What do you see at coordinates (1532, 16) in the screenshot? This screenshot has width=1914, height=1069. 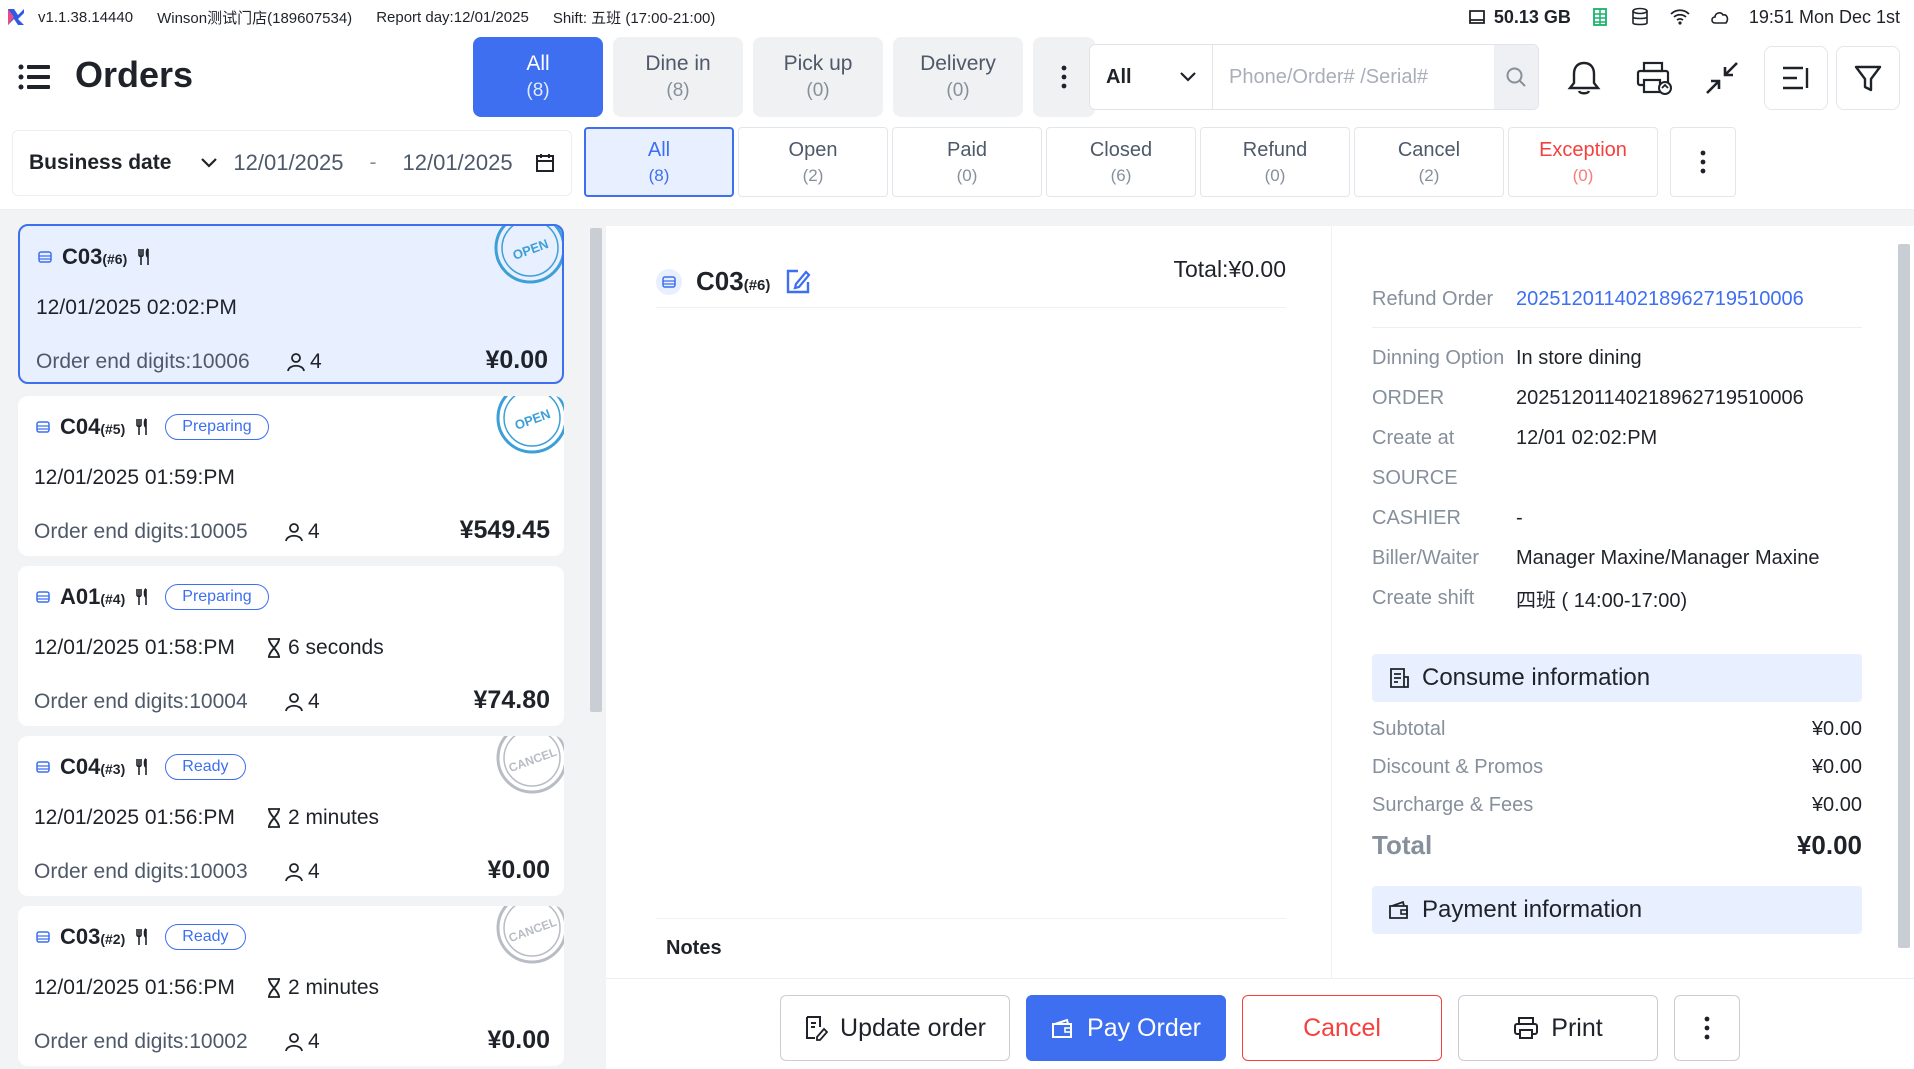 I see `storage-value: 50.13 GB` at bounding box center [1532, 16].